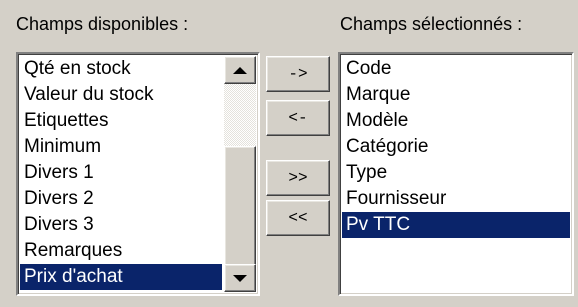 The image size is (578, 307). Describe the element at coordinates (121, 121) in the screenshot. I see `list-item: Etiquettes` at that location.